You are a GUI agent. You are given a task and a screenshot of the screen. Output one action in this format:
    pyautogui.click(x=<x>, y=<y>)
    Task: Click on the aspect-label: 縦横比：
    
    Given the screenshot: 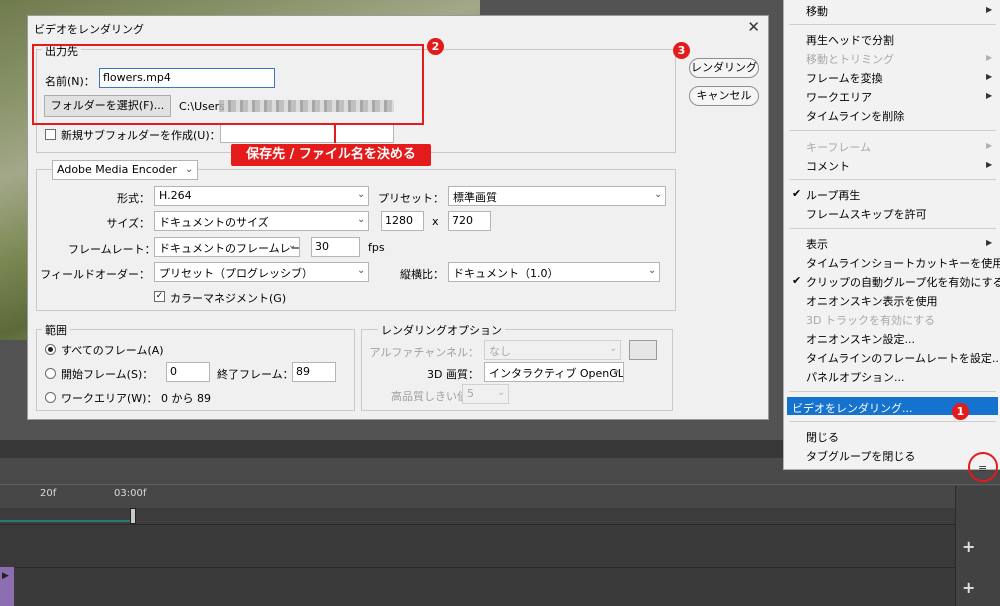 What is the action you would take?
    pyautogui.click(x=422, y=274)
    